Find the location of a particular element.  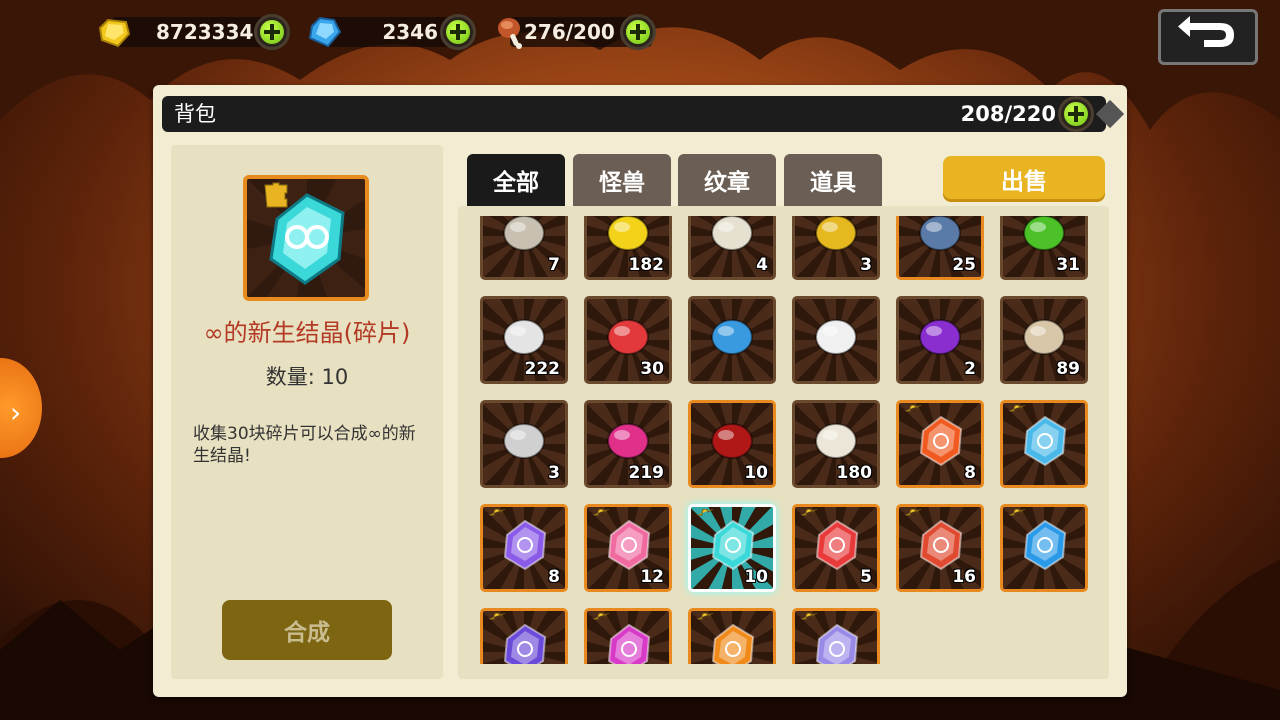

inventory-slot: 7 is located at coordinates (524, 248).